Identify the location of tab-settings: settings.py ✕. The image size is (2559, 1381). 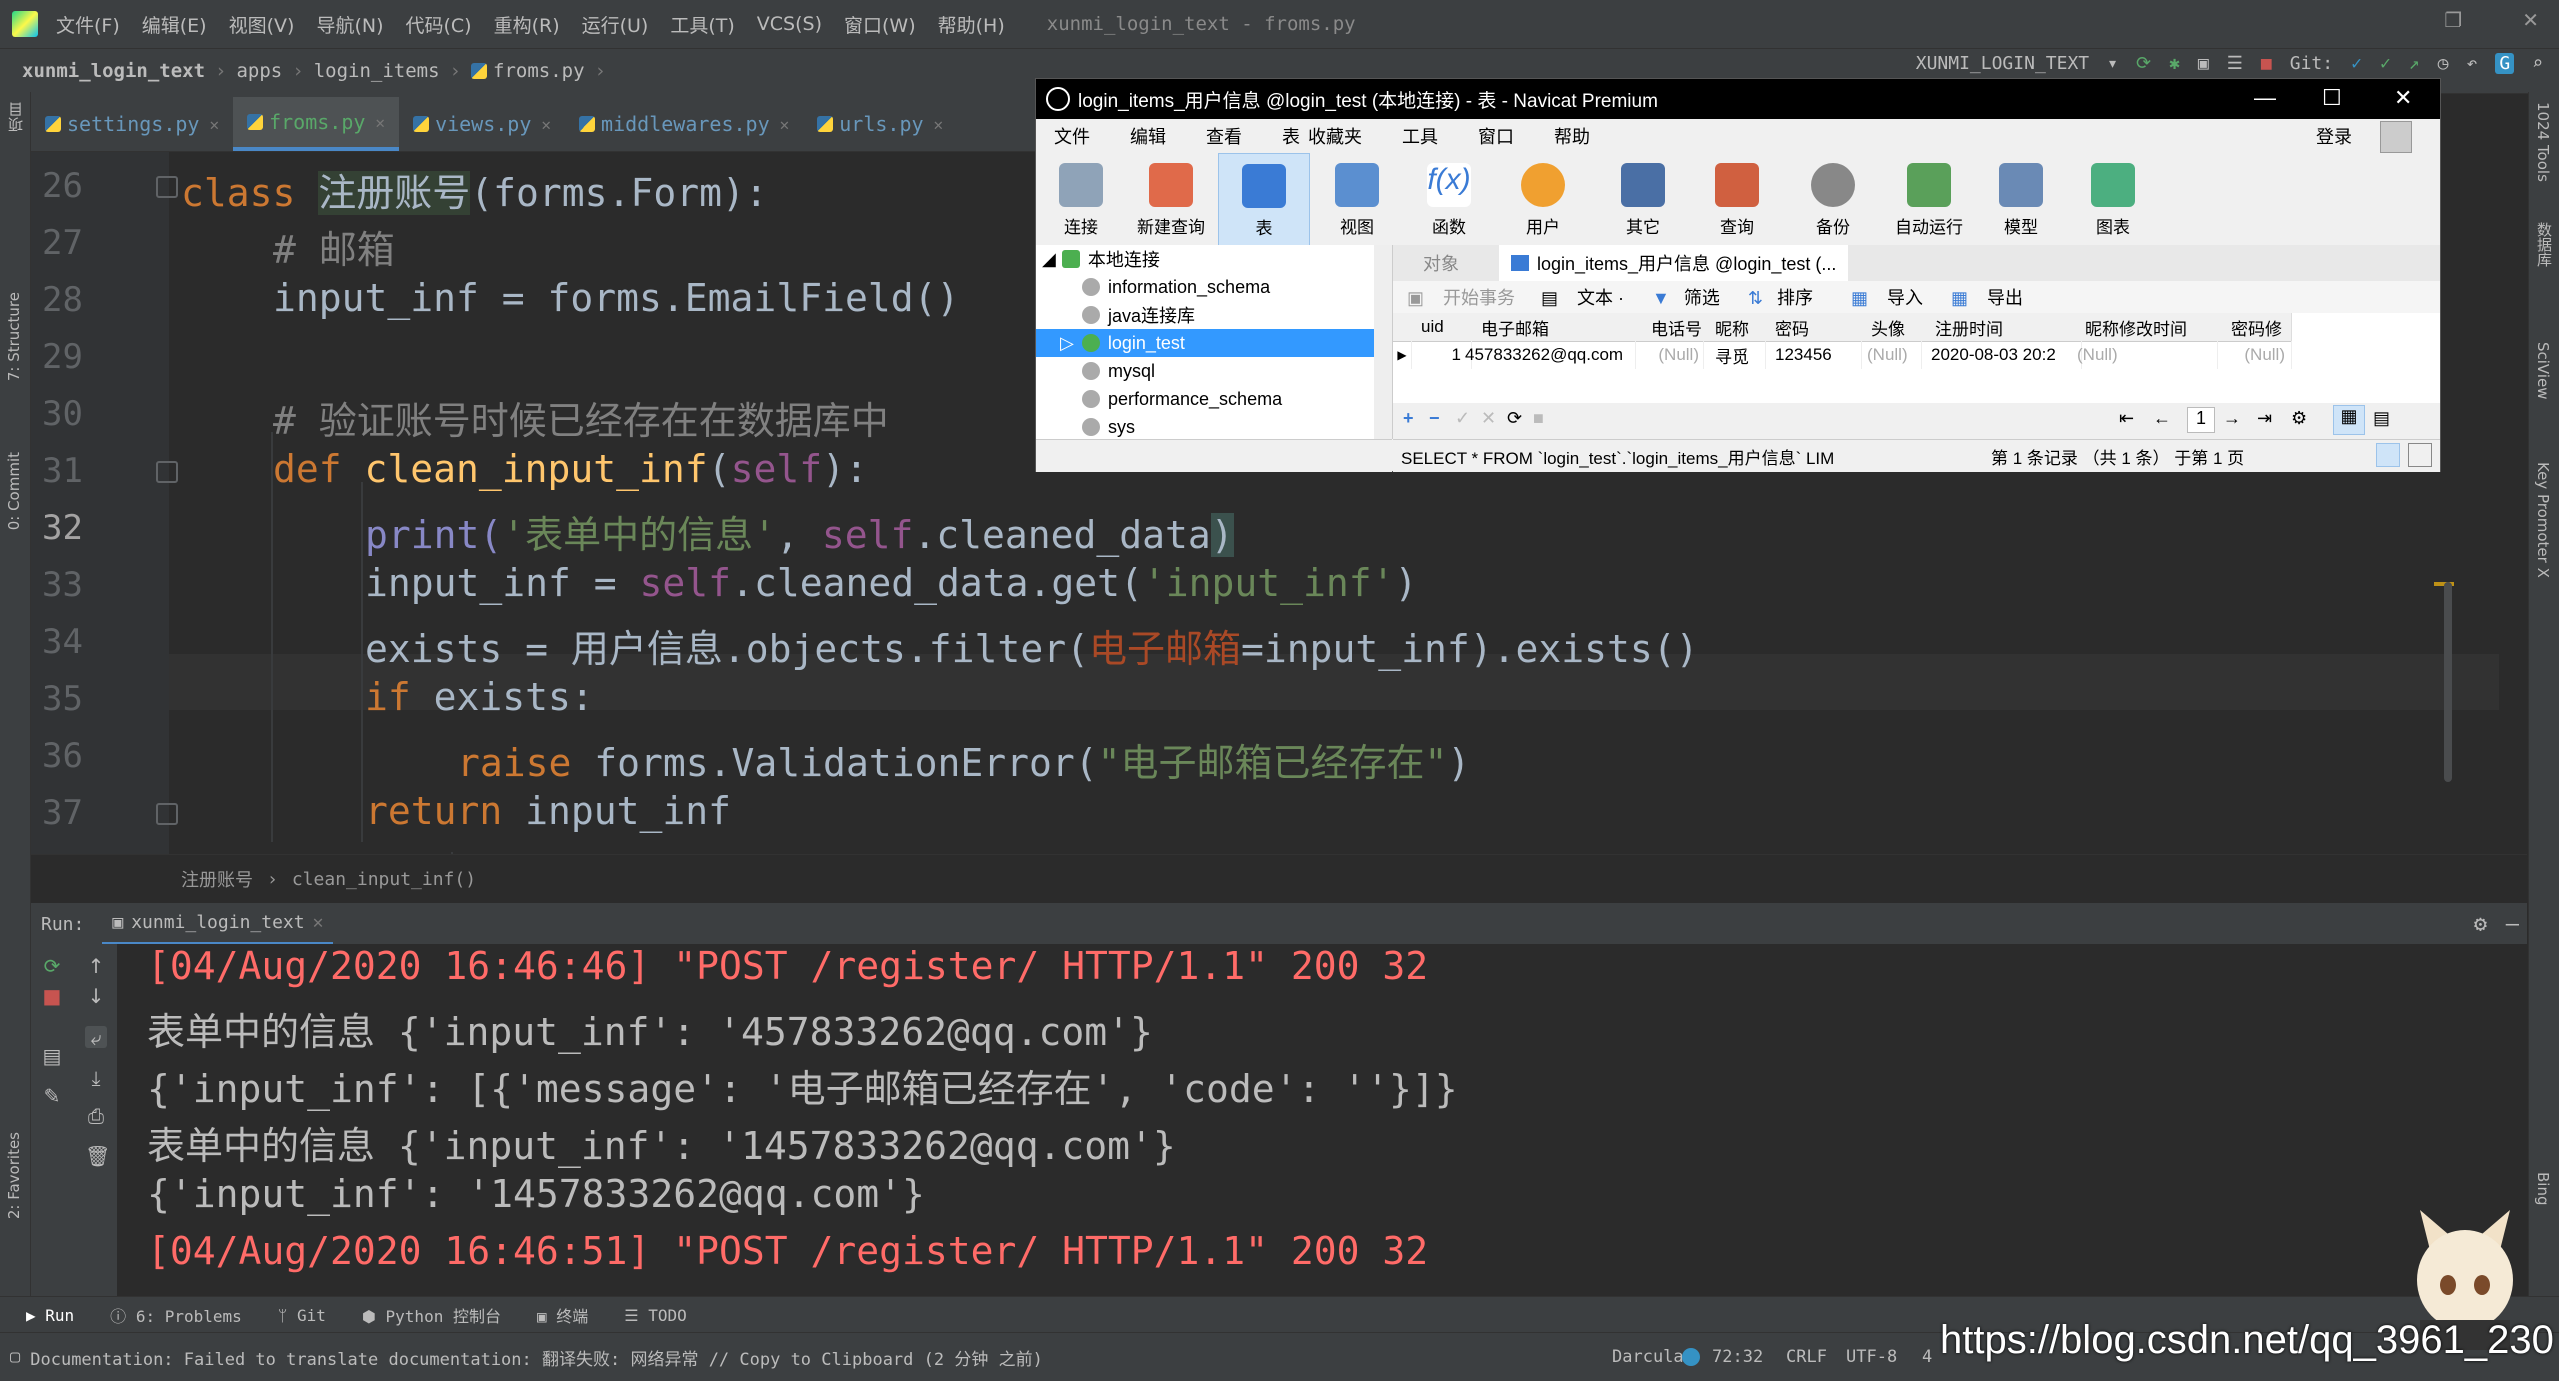
(132, 124).